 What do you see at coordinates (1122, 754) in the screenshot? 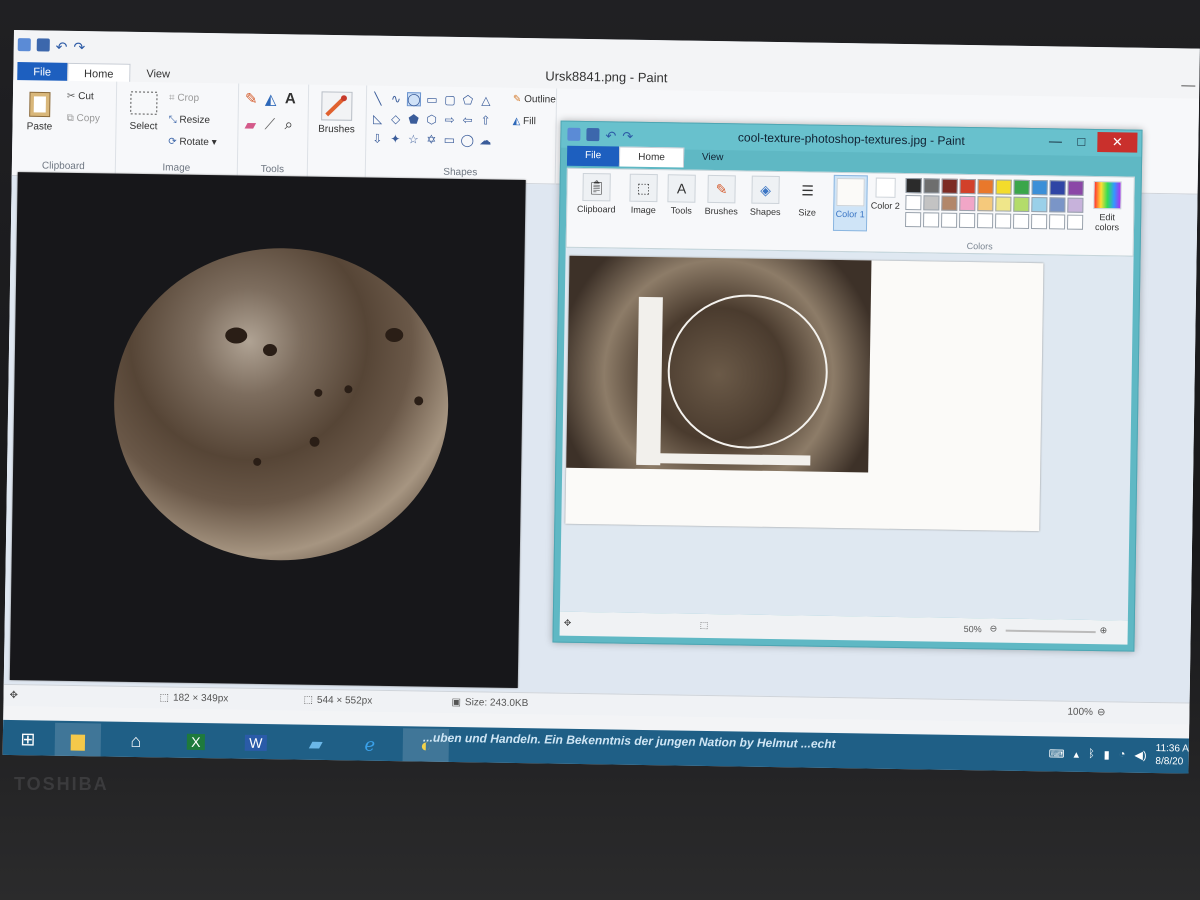
I see `wifi-icon: ◔` at bounding box center [1122, 754].